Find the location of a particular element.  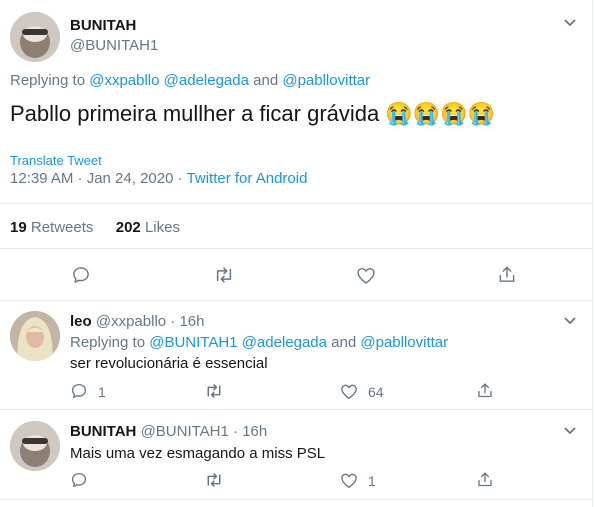

translate-tweet-link: Translate Tweet is located at coordinates (56, 160).